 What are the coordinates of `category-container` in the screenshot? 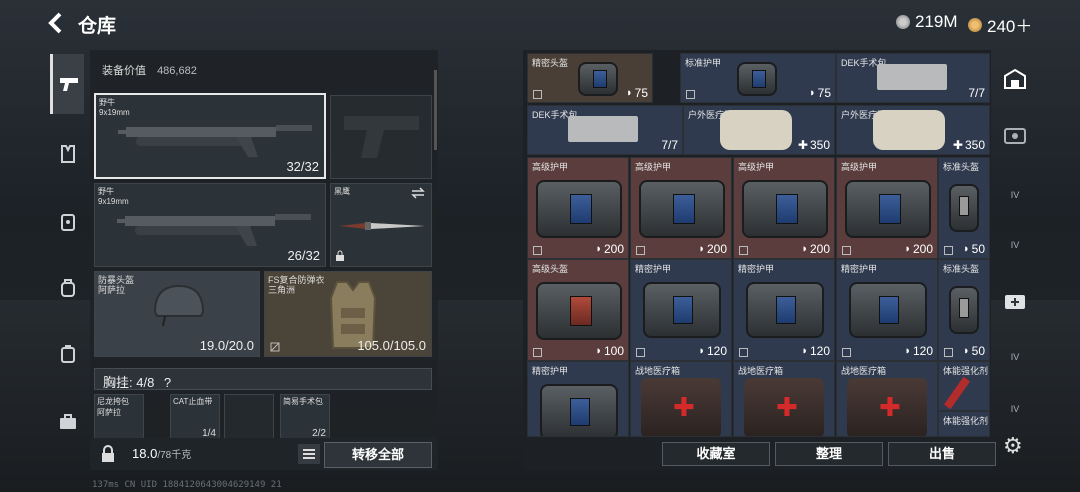 It's located at (68, 354).